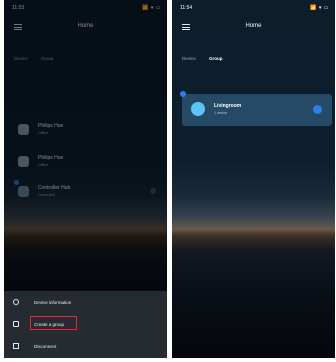  What do you see at coordinates (208, 58) in the screenshot?
I see `tab-bar: Device Group` at bounding box center [208, 58].